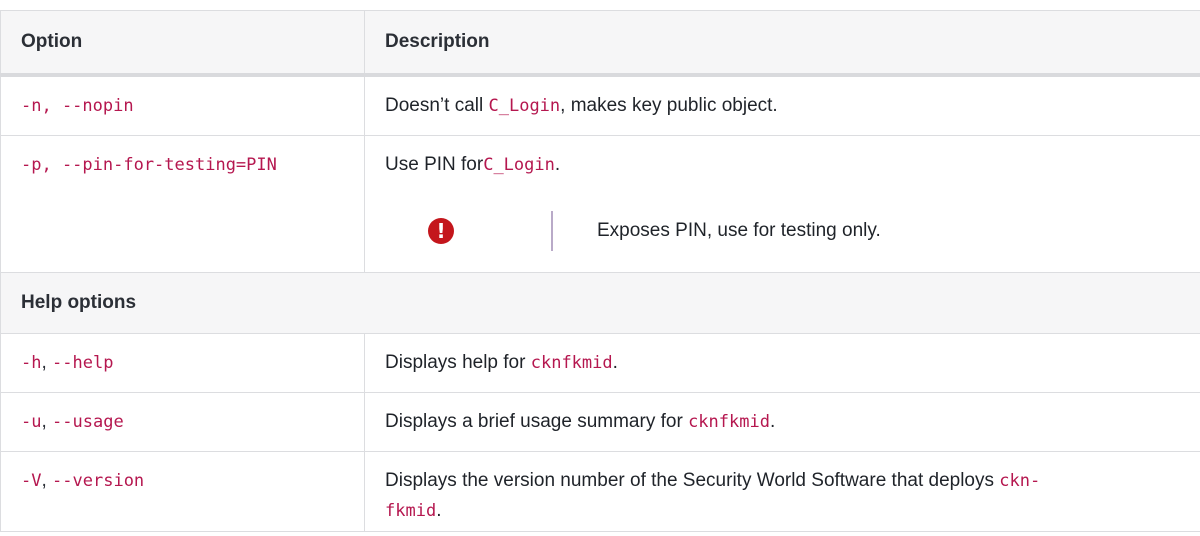 This screenshot has height=536, width=1200. I want to click on option-cell: -h, --help, so click(182, 363).